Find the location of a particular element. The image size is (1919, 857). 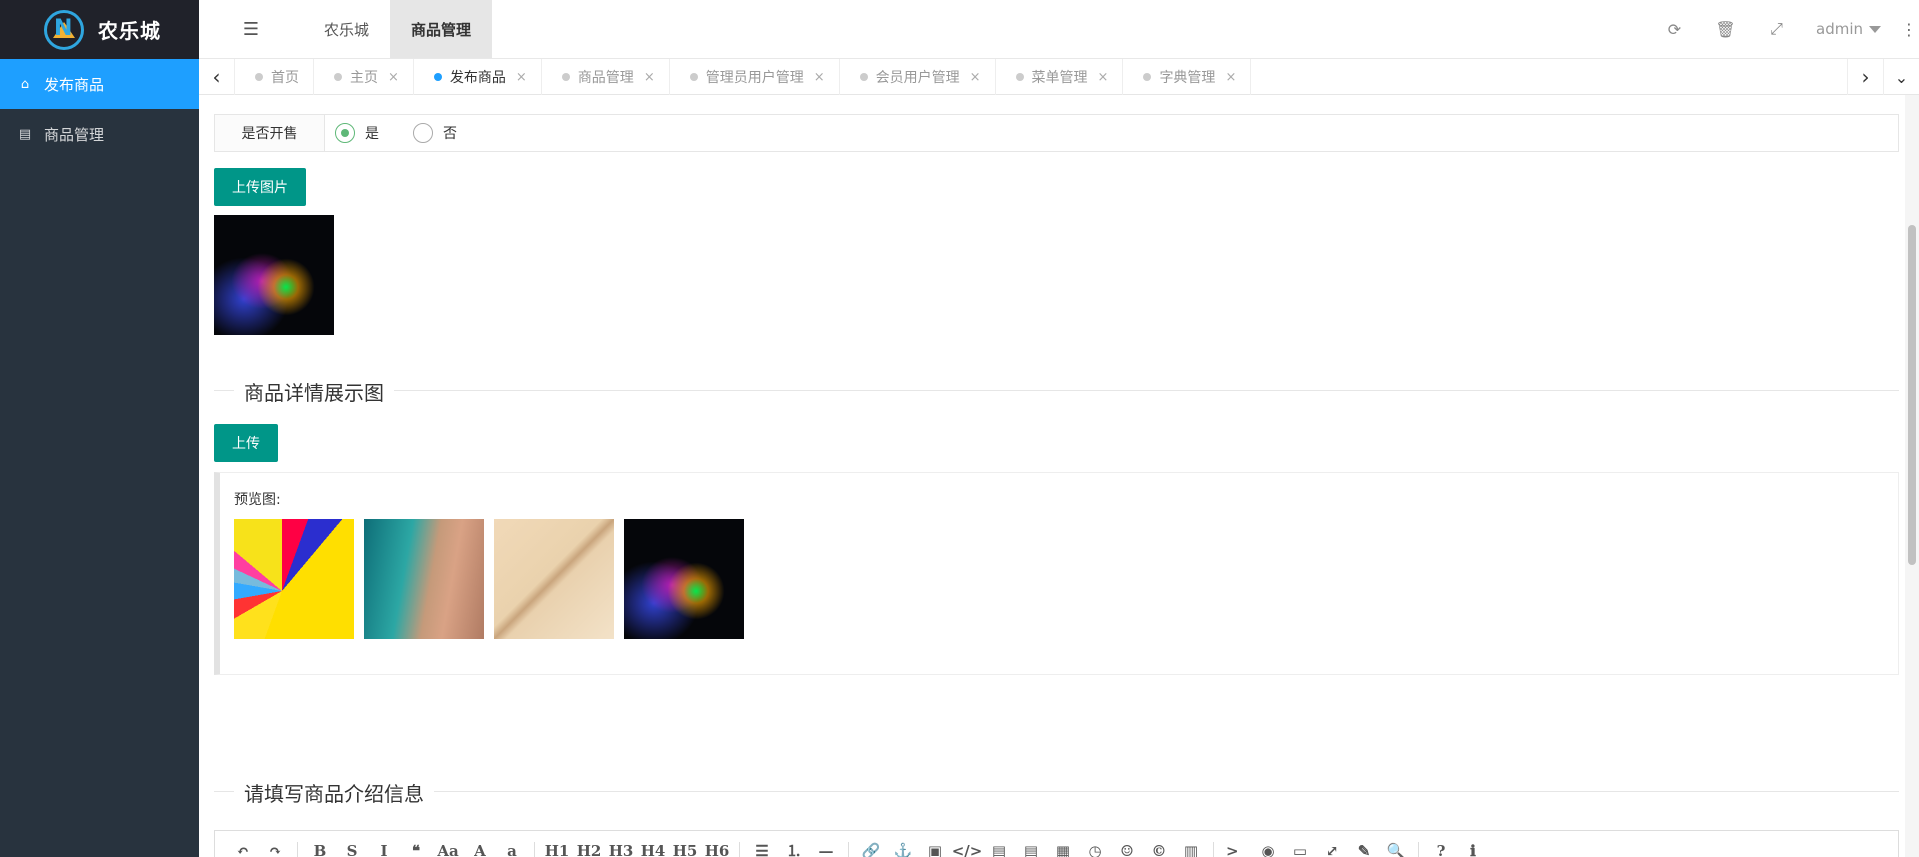

page-tab: 字典管理 × is located at coordinates (1187, 77).